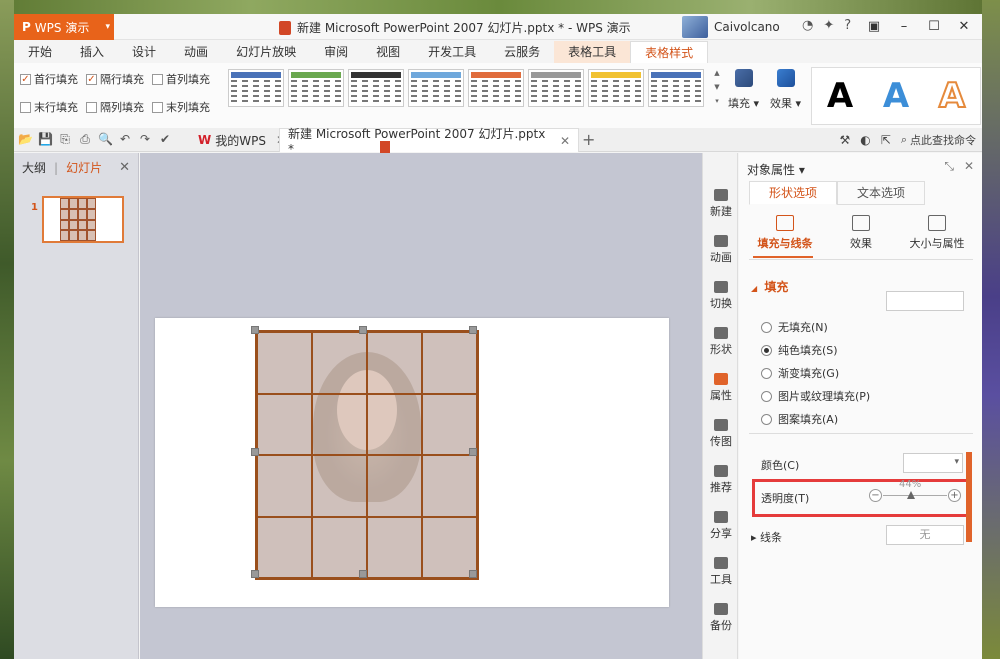 The width and height of the screenshot is (1000, 659). Describe the element at coordinates (769, 286) in the screenshot. I see `fill-section-header: ◢ 填充` at that location.